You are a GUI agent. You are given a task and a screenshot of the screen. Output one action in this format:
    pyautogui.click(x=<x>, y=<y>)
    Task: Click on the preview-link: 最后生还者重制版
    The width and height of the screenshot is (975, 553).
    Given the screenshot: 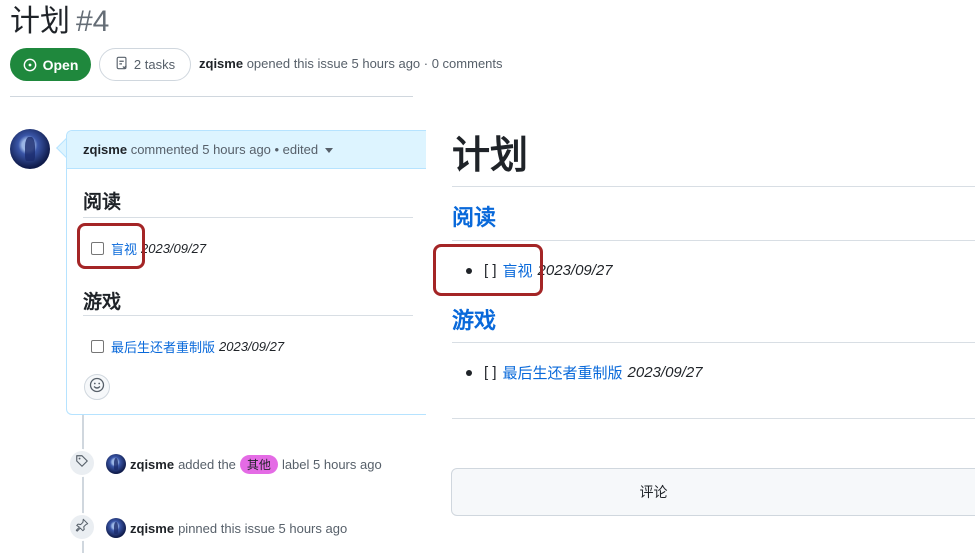 What is the action you would take?
    pyautogui.click(x=563, y=372)
    